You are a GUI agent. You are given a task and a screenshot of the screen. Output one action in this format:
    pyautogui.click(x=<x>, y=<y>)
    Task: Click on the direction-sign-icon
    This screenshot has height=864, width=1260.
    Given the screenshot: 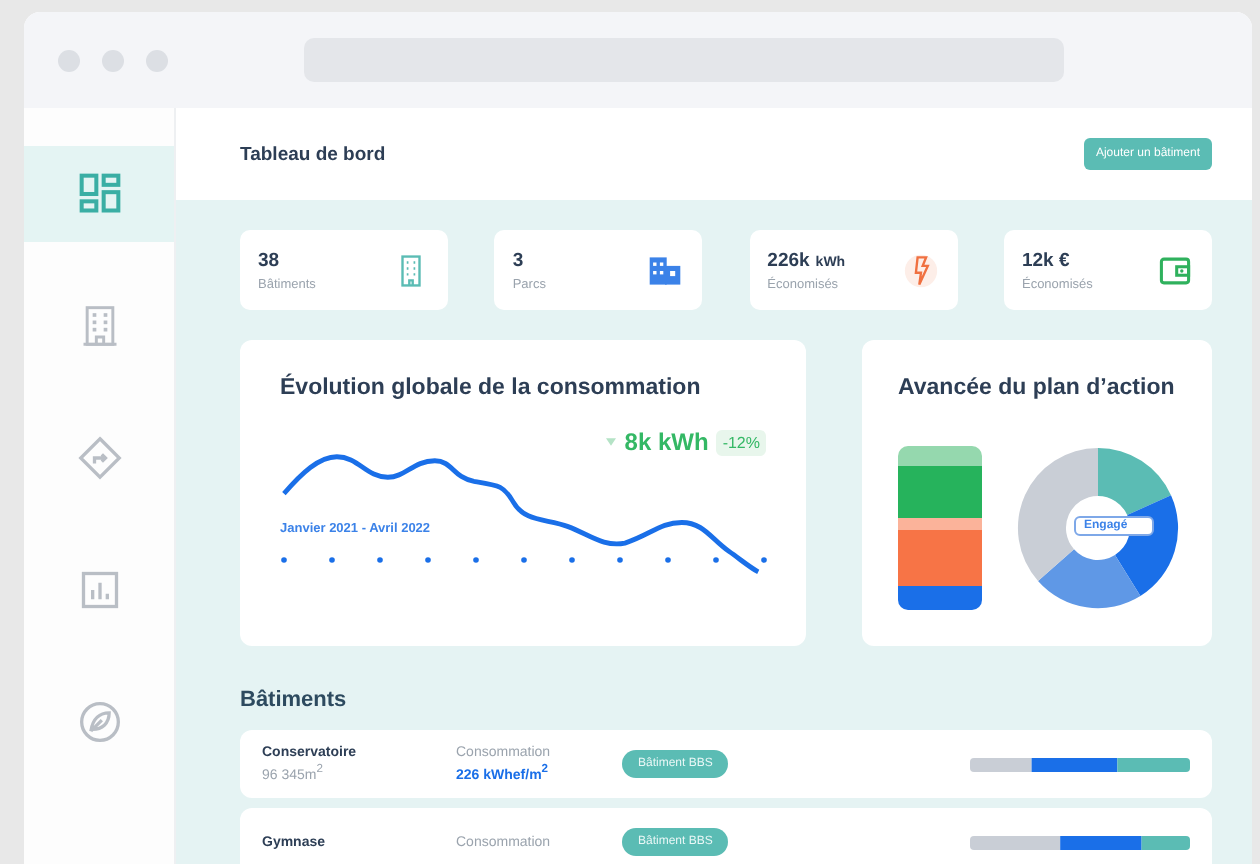 What is the action you would take?
    pyautogui.click(x=99, y=458)
    